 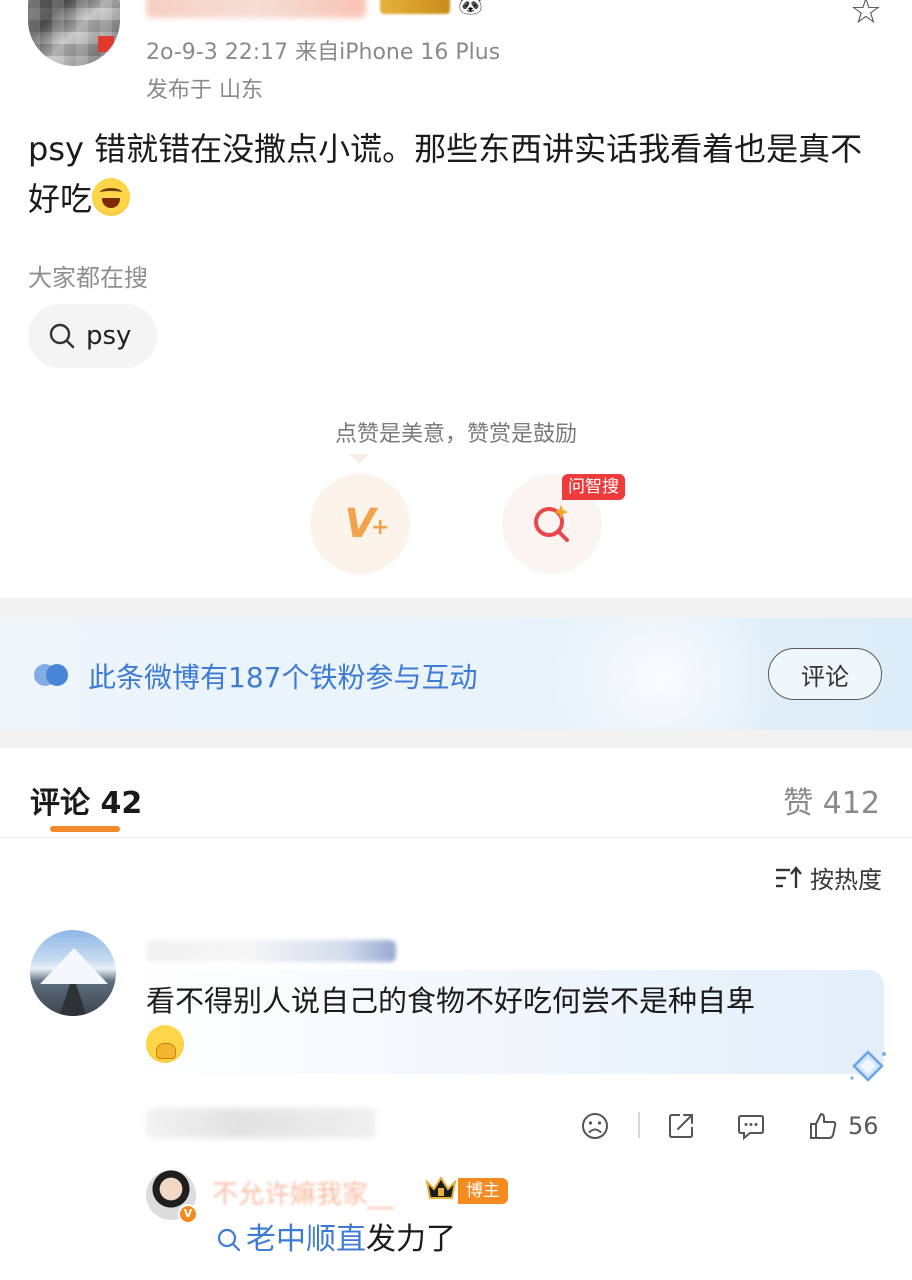 What do you see at coordinates (831, 800) in the screenshot?
I see `tab-likes: 赞 412` at bounding box center [831, 800].